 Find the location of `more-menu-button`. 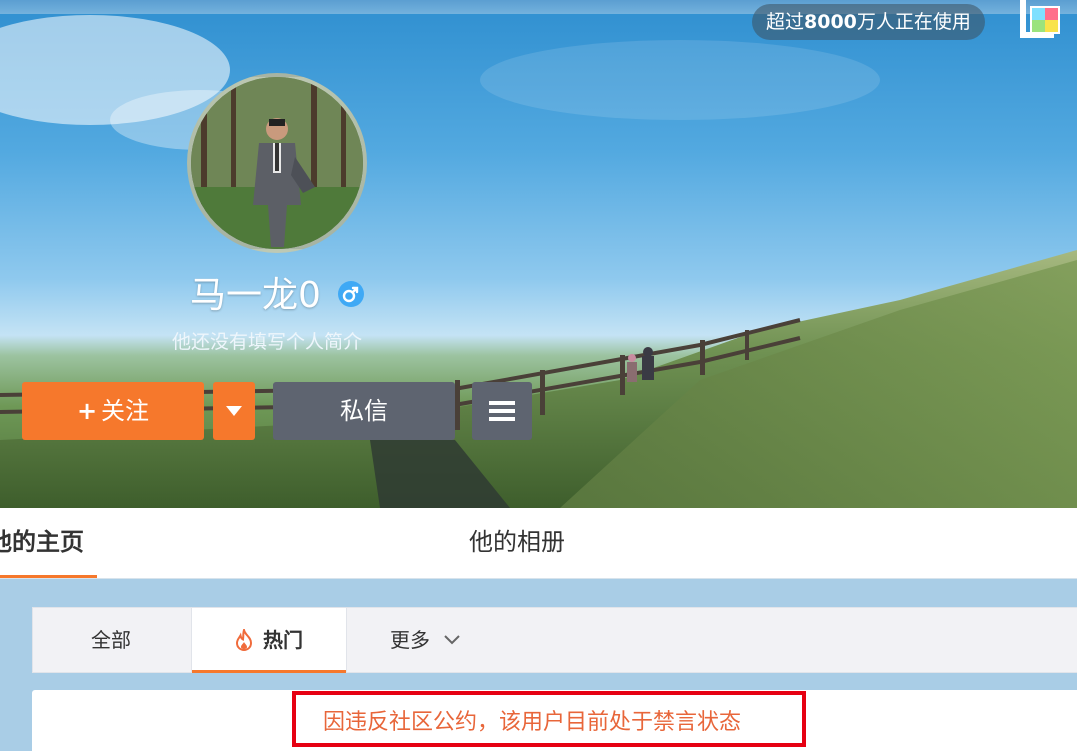

more-menu-button is located at coordinates (502, 411).